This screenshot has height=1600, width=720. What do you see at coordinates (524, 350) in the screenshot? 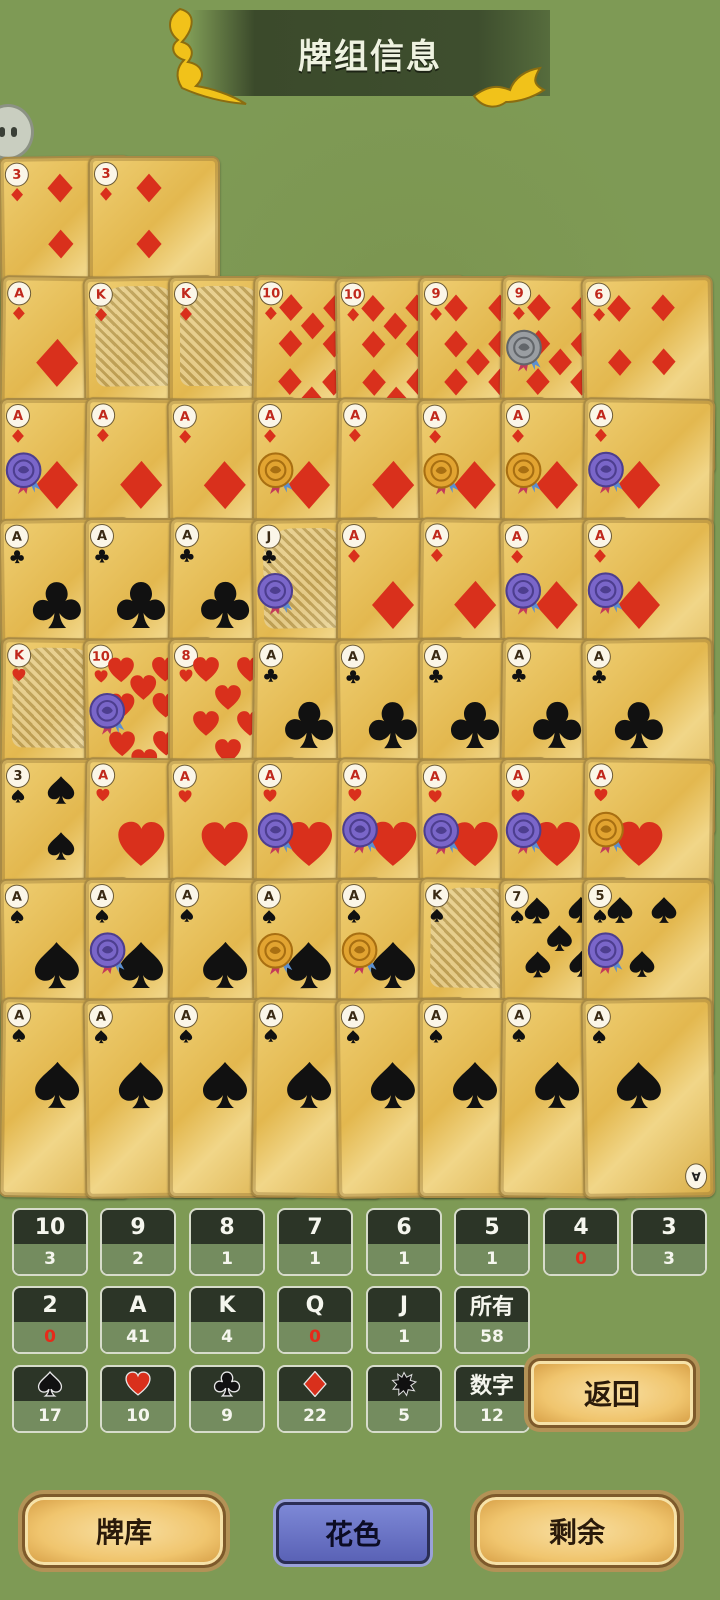
I see `wax-seal-gray-icon` at bounding box center [524, 350].